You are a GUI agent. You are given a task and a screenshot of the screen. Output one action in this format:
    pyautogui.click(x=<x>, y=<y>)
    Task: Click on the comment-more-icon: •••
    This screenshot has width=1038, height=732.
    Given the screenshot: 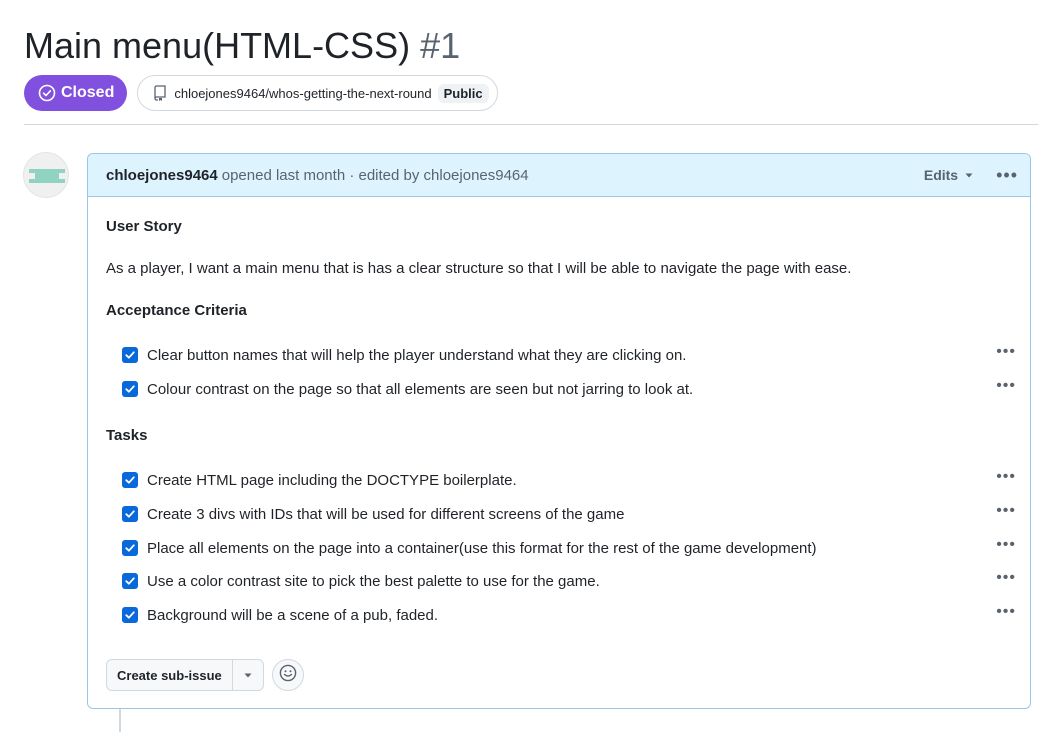 What is the action you would take?
    pyautogui.click(x=1007, y=175)
    